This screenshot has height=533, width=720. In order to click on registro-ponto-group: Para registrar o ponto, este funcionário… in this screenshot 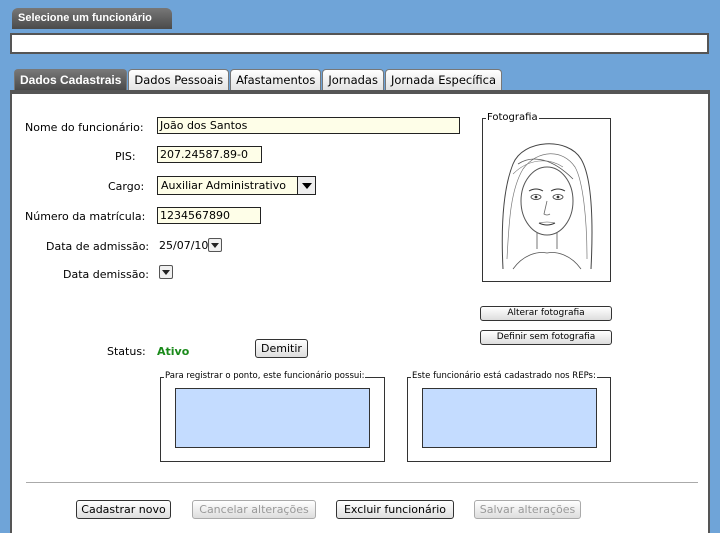, I will do `click(272, 416)`.